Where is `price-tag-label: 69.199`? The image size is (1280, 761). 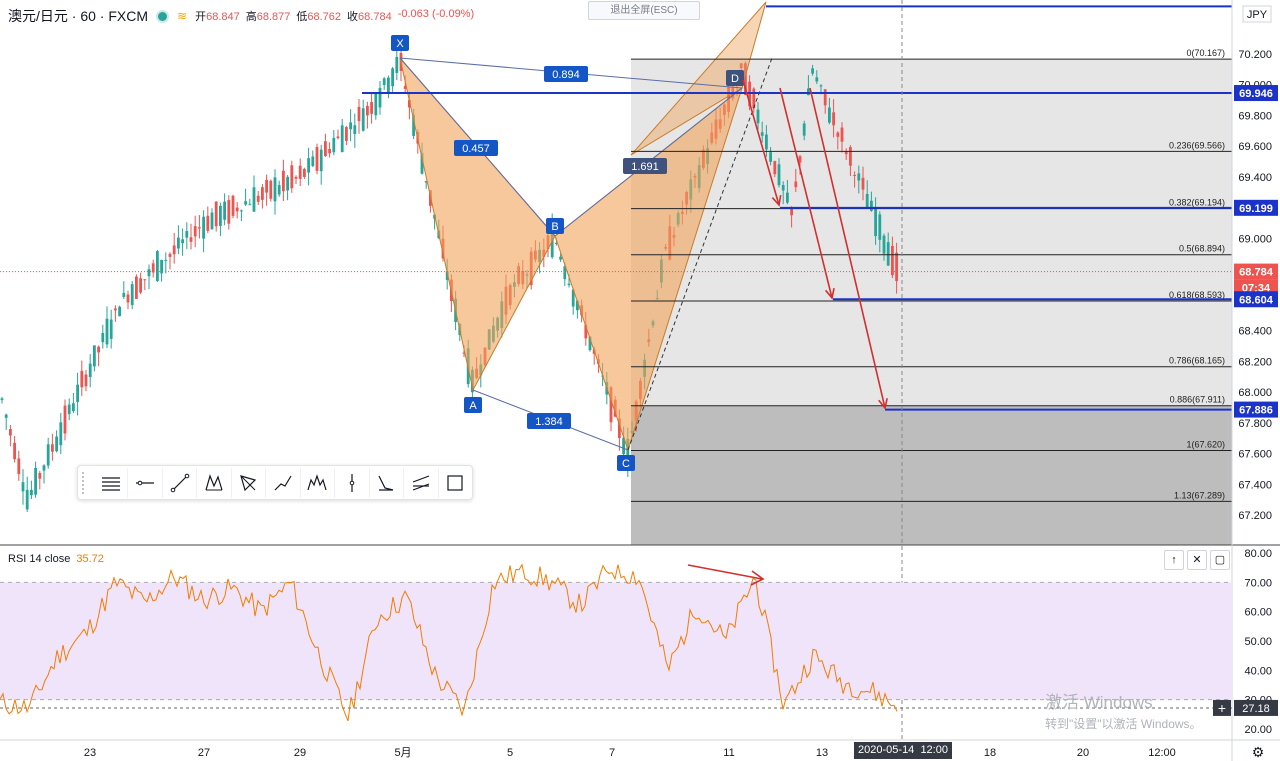 price-tag-label: 69.199 is located at coordinates (1256, 209).